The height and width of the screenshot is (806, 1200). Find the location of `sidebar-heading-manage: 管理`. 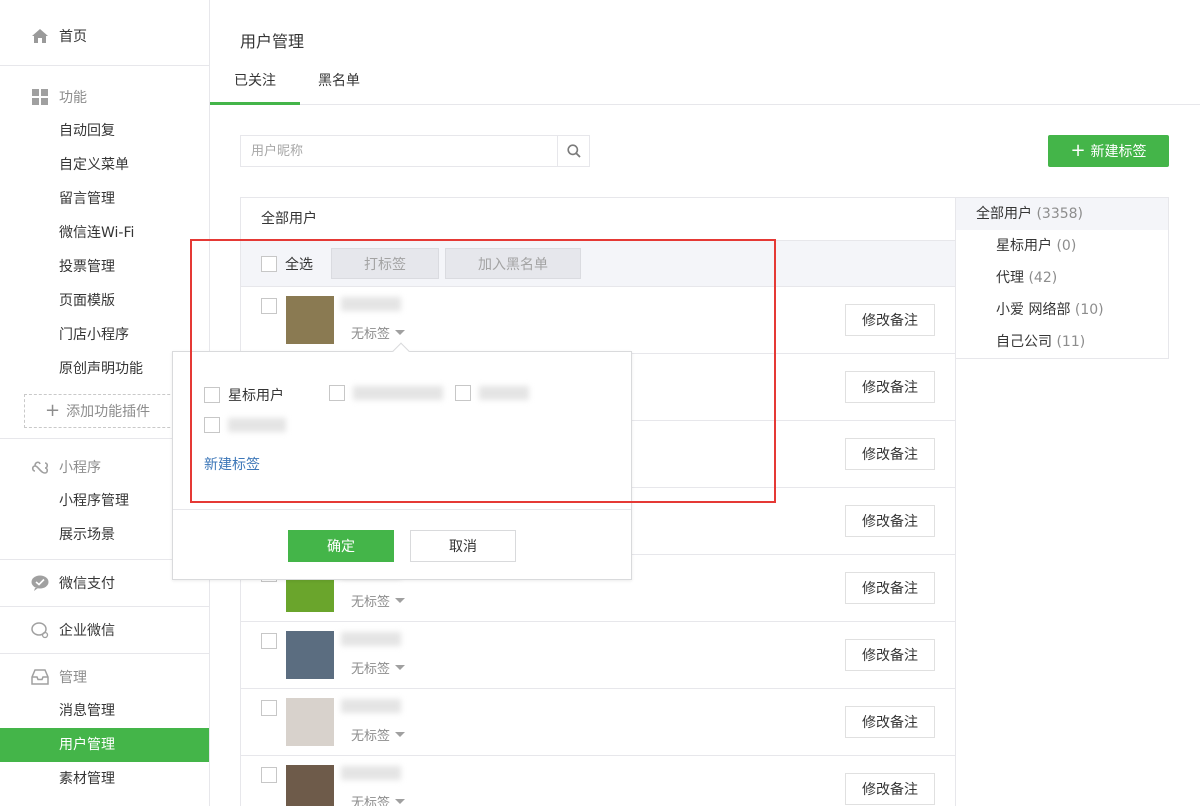

sidebar-heading-manage: 管理 is located at coordinates (104, 677).